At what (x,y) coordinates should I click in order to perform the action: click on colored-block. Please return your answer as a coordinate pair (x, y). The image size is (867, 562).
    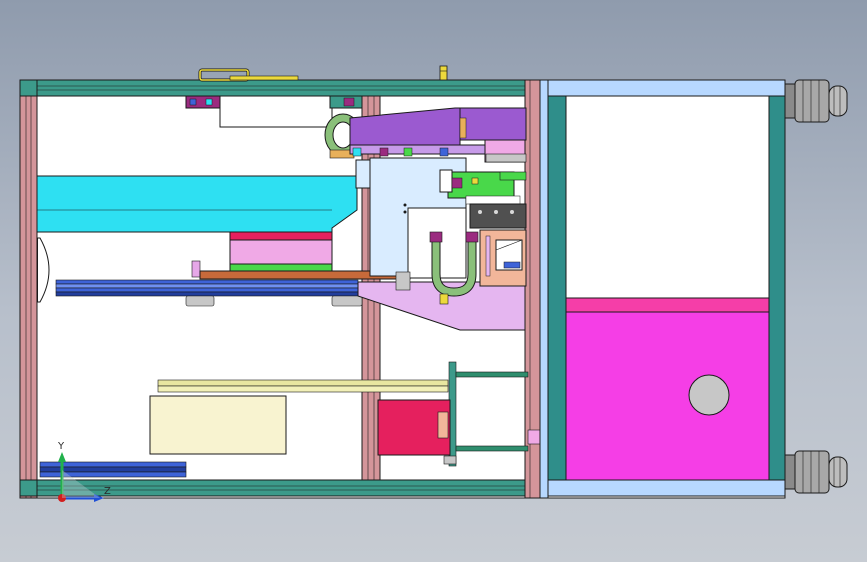
    Looking at the image, I should click on (281, 252).